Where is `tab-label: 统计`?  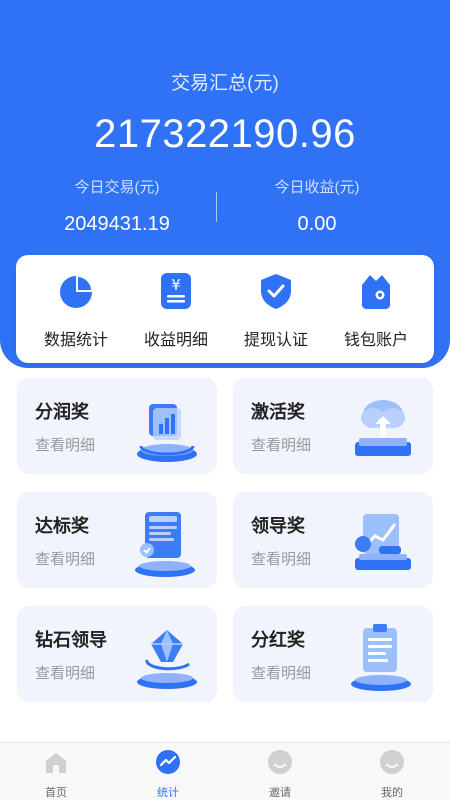
tab-label: 统计 is located at coordinates (168, 793).